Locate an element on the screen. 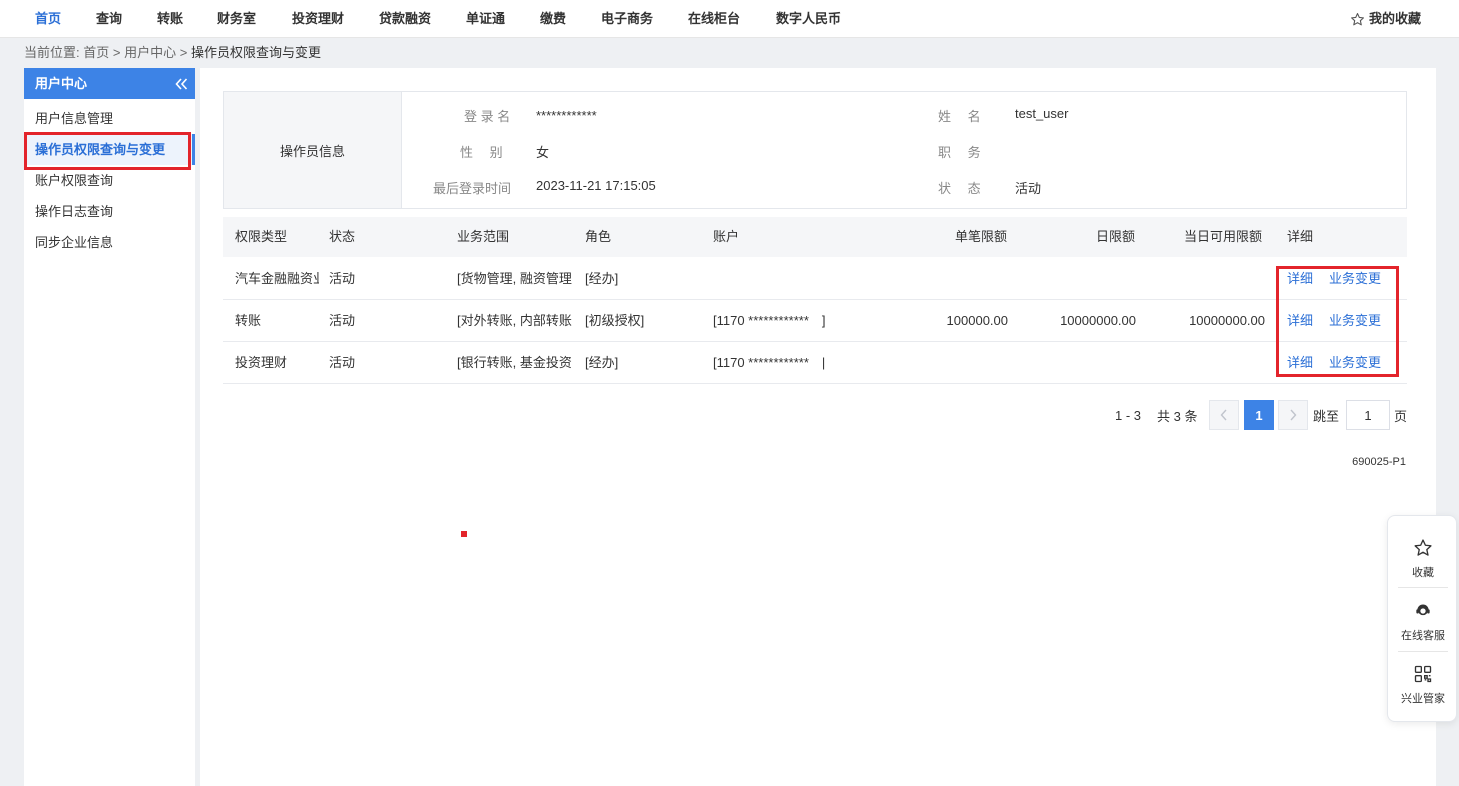  chevron-left-icon is located at coordinates (1223, 415).